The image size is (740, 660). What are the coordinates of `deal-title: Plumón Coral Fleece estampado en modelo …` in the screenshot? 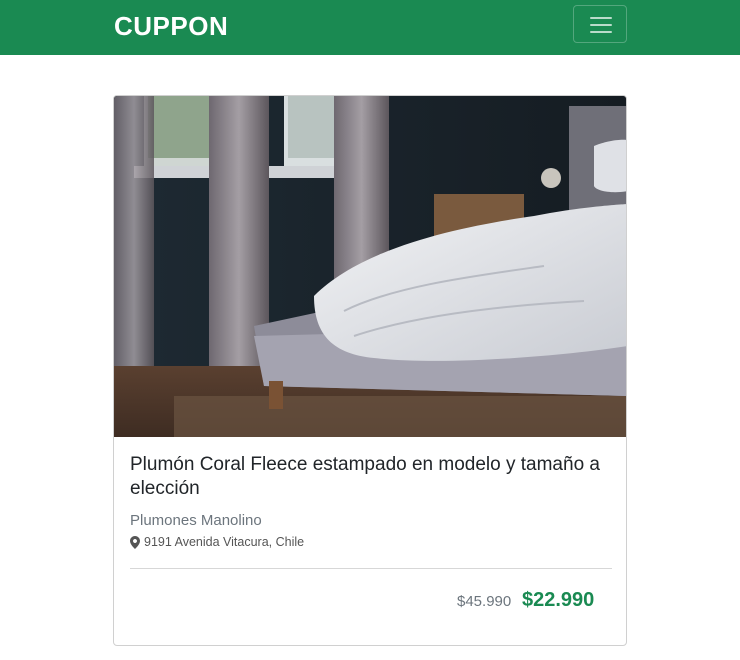 It's located at (371, 477).